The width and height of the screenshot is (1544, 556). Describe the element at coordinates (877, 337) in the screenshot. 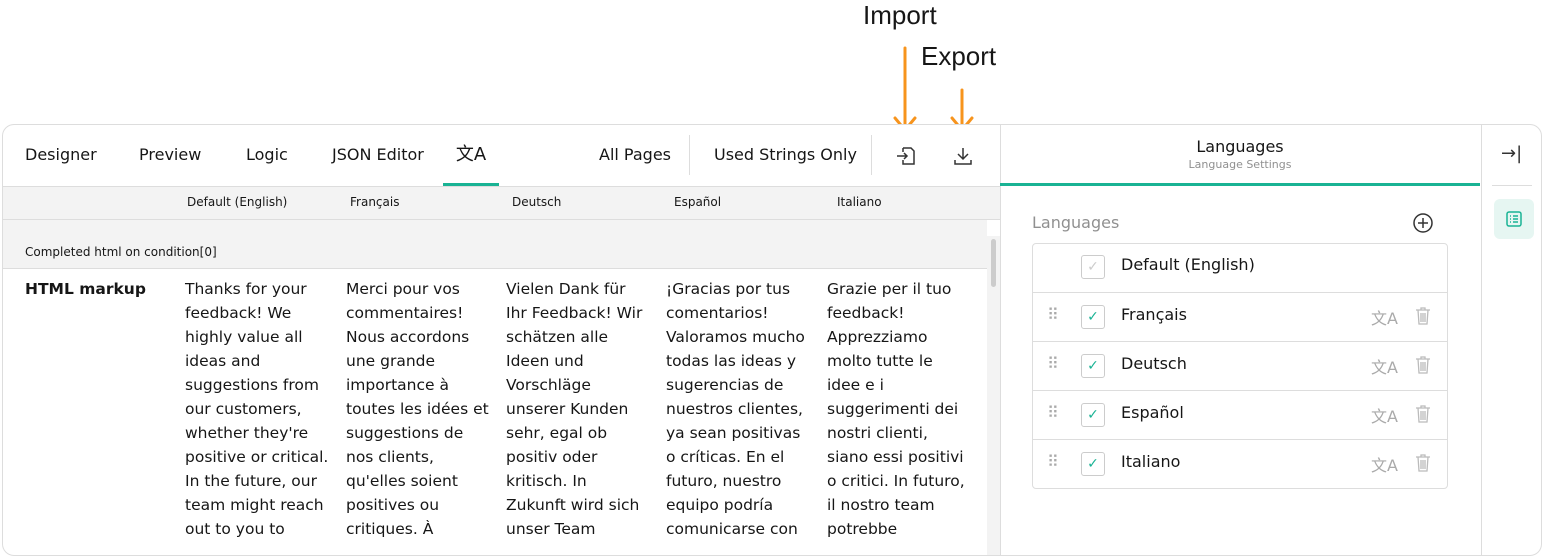

I see `cell-line: Apprezziamo` at that location.